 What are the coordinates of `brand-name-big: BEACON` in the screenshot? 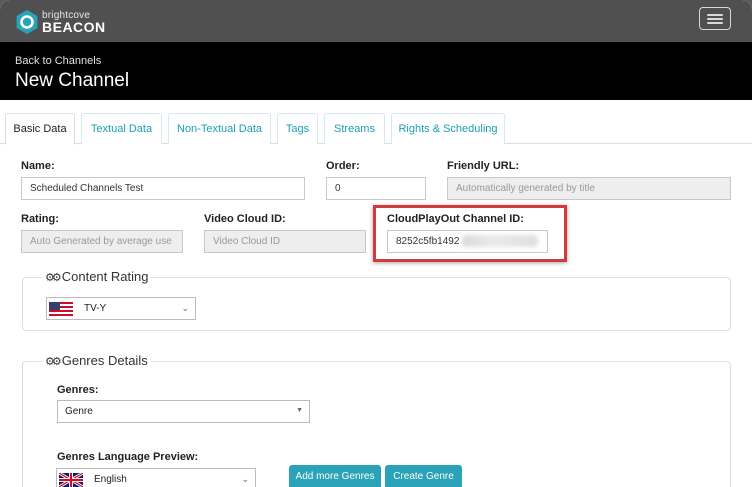 It's located at (74, 27).